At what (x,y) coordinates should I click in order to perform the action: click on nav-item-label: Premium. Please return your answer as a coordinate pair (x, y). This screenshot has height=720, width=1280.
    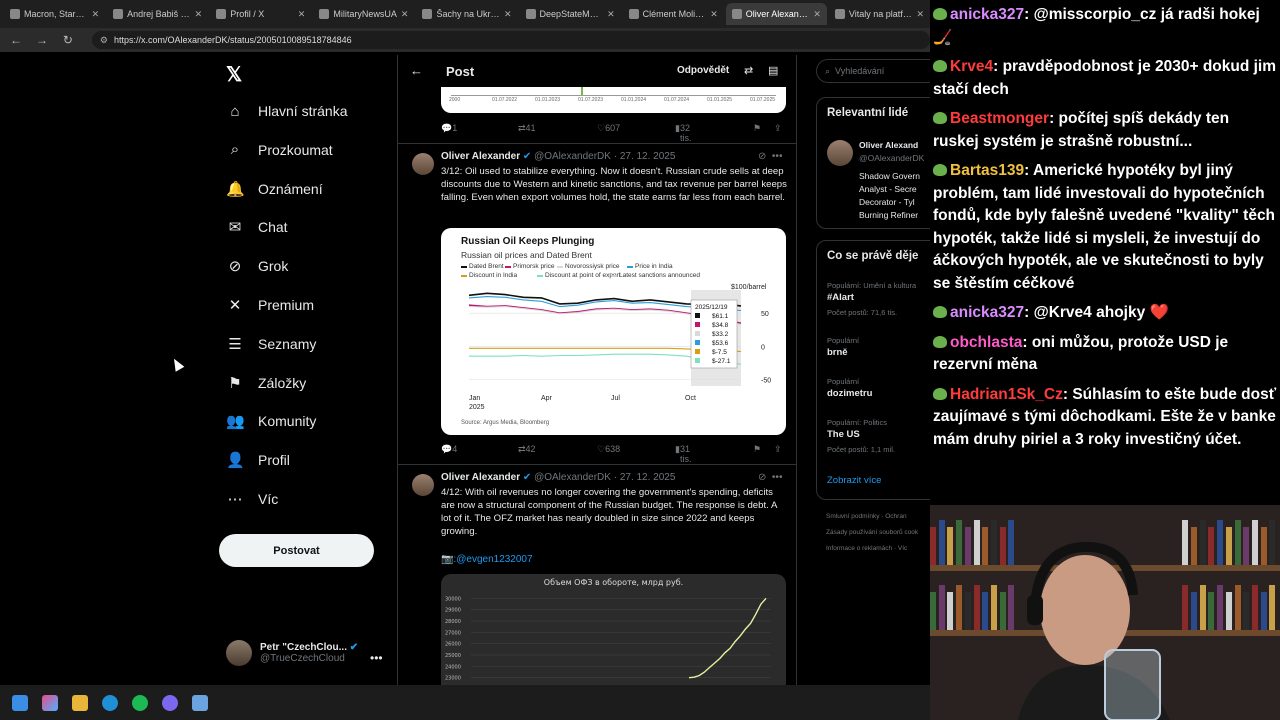
    Looking at the image, I should click on (286, 305).